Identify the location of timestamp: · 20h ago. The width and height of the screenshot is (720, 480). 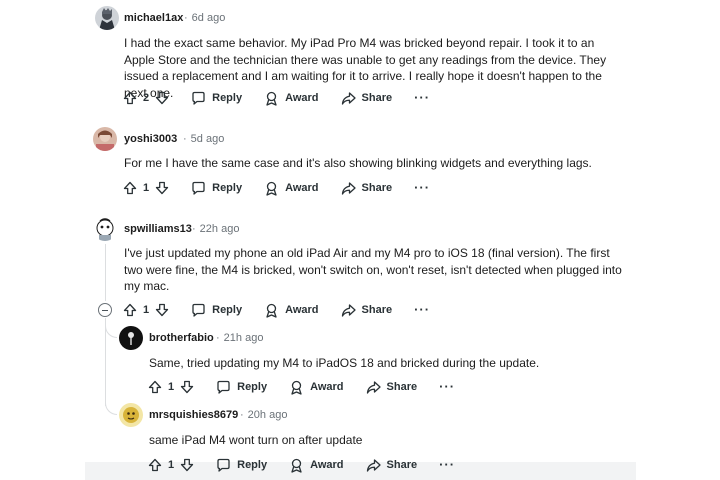
(264, 415).